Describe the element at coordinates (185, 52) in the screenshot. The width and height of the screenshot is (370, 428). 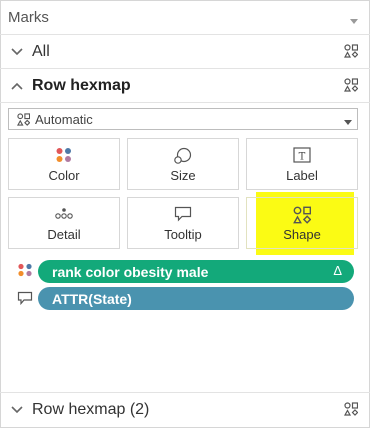
I see `section-all: All` at that location.